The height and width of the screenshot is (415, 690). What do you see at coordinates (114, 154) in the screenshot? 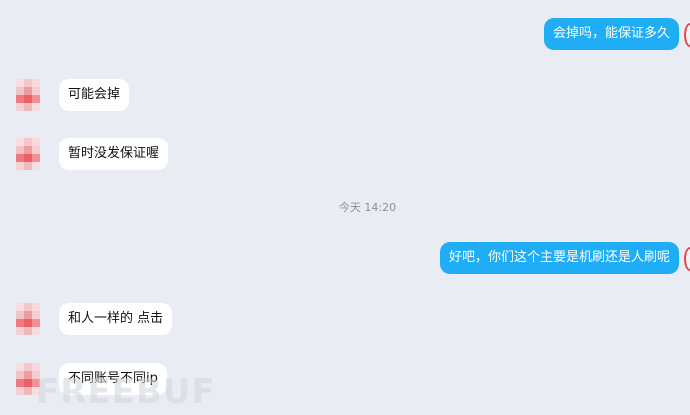
I see `message-bubble-incoming: 暂时没发保证喔` at bounding box center [114, 154].